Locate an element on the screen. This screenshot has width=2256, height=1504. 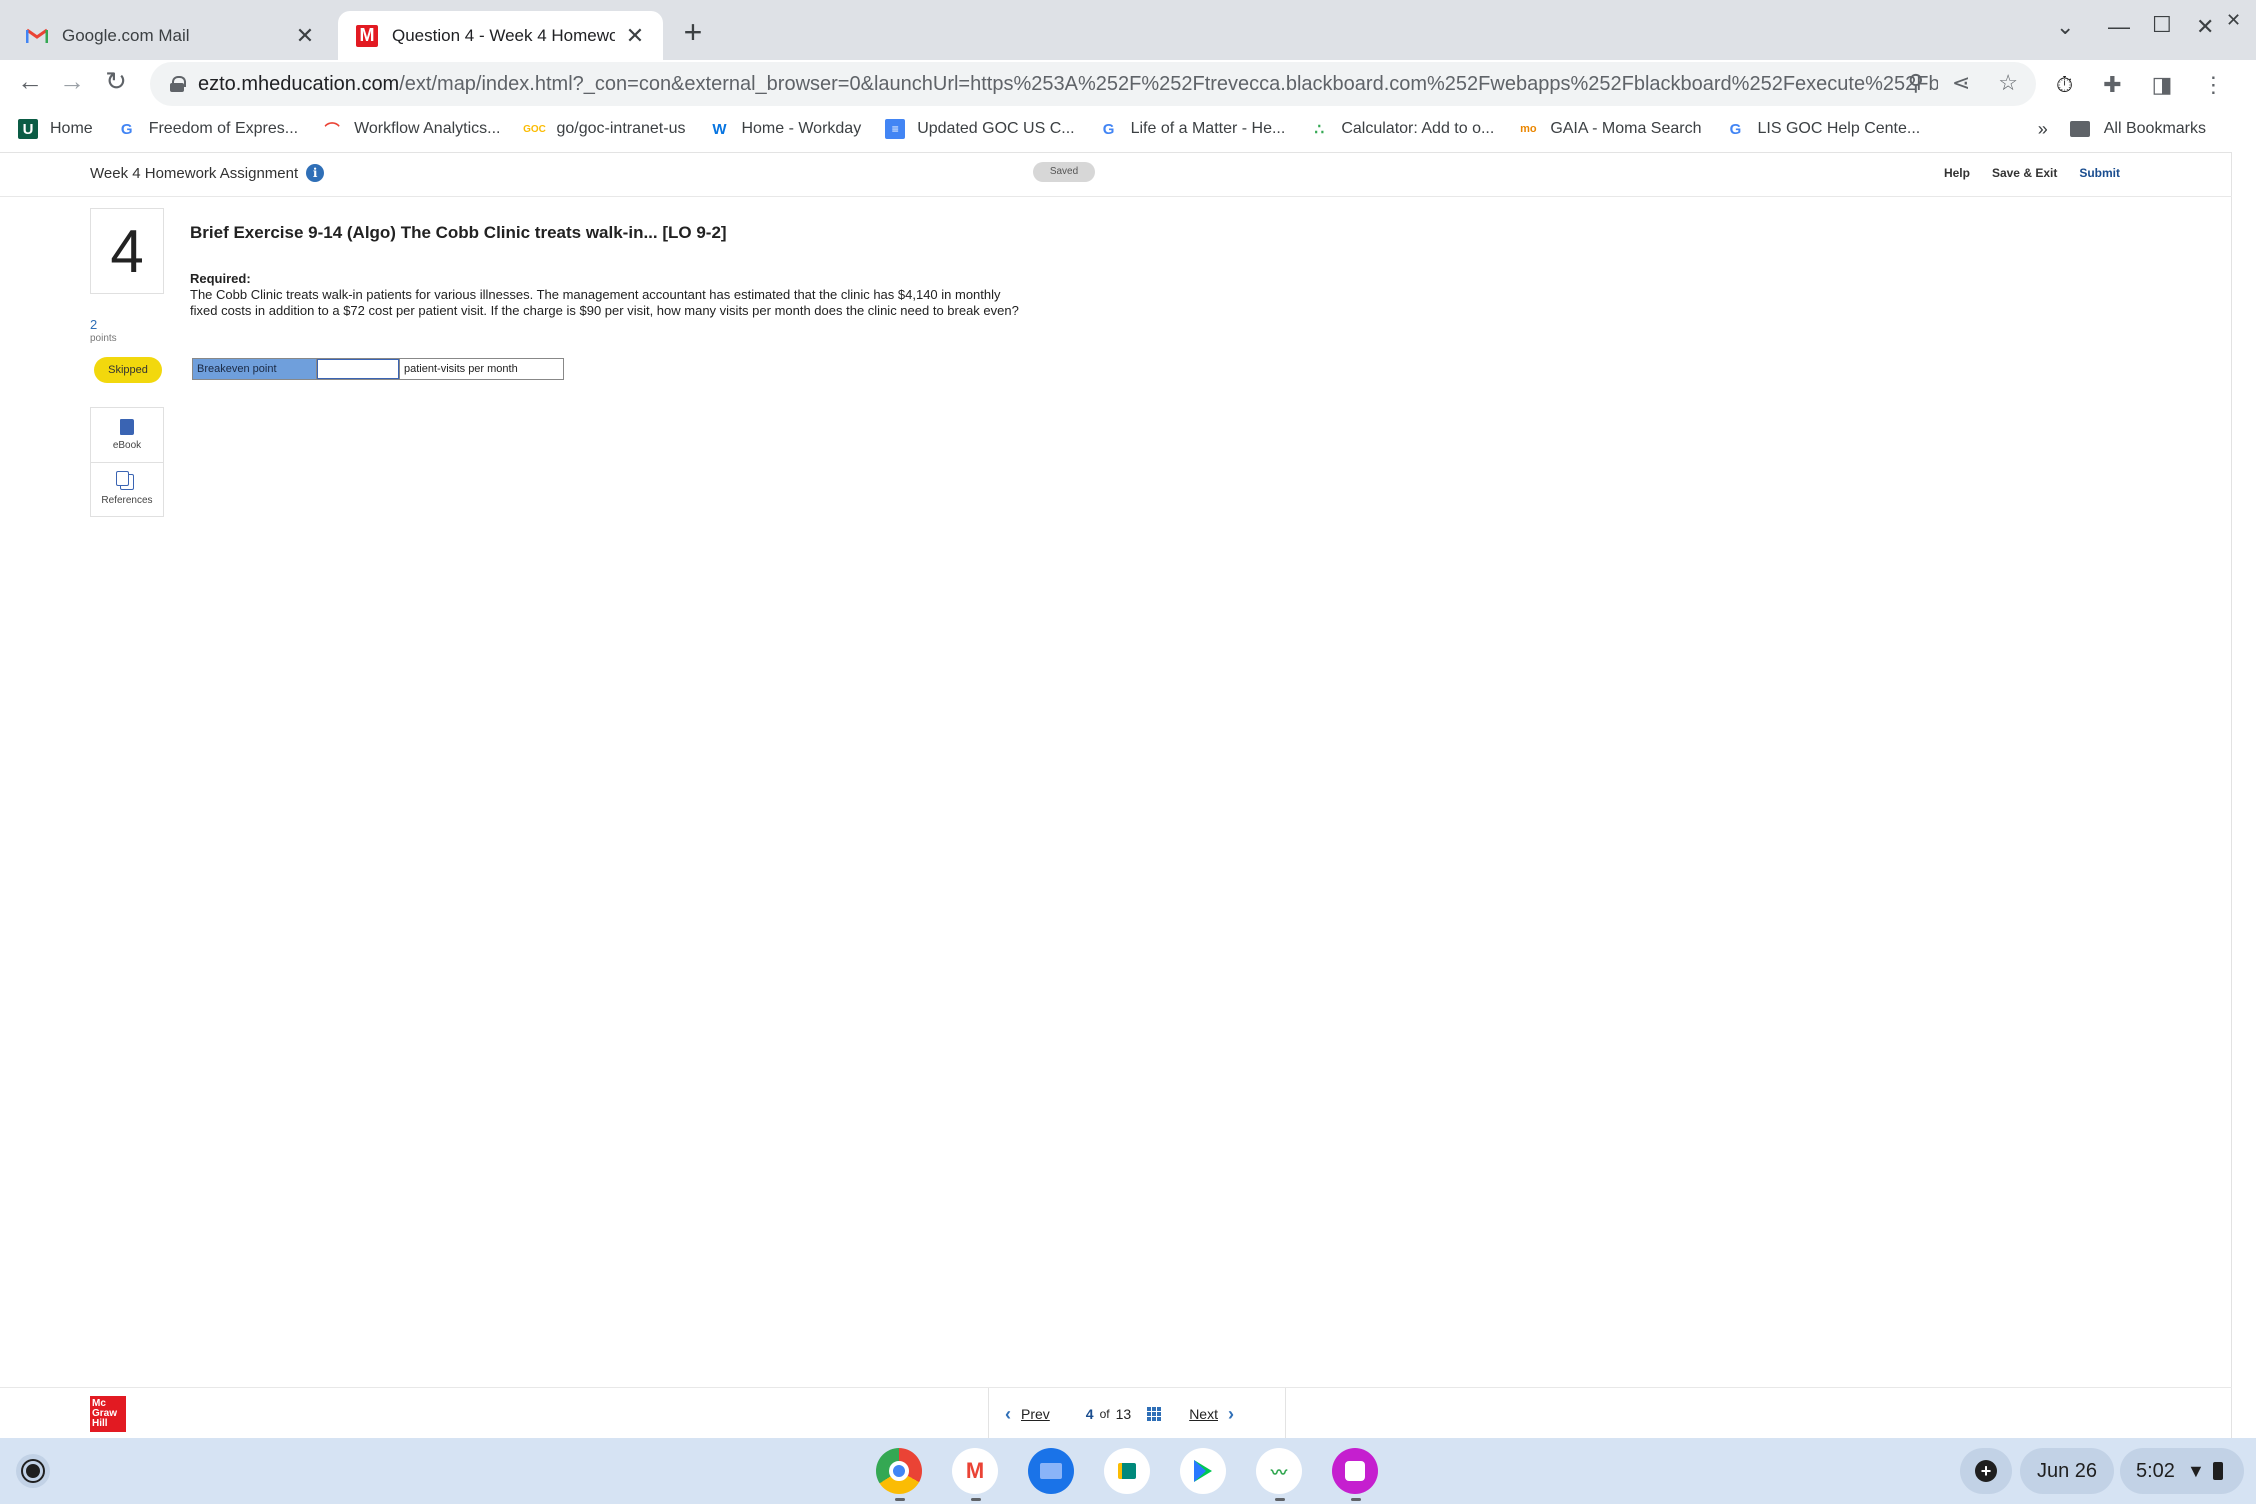
gmail-icon: M is located at coordinates (975, 1471).